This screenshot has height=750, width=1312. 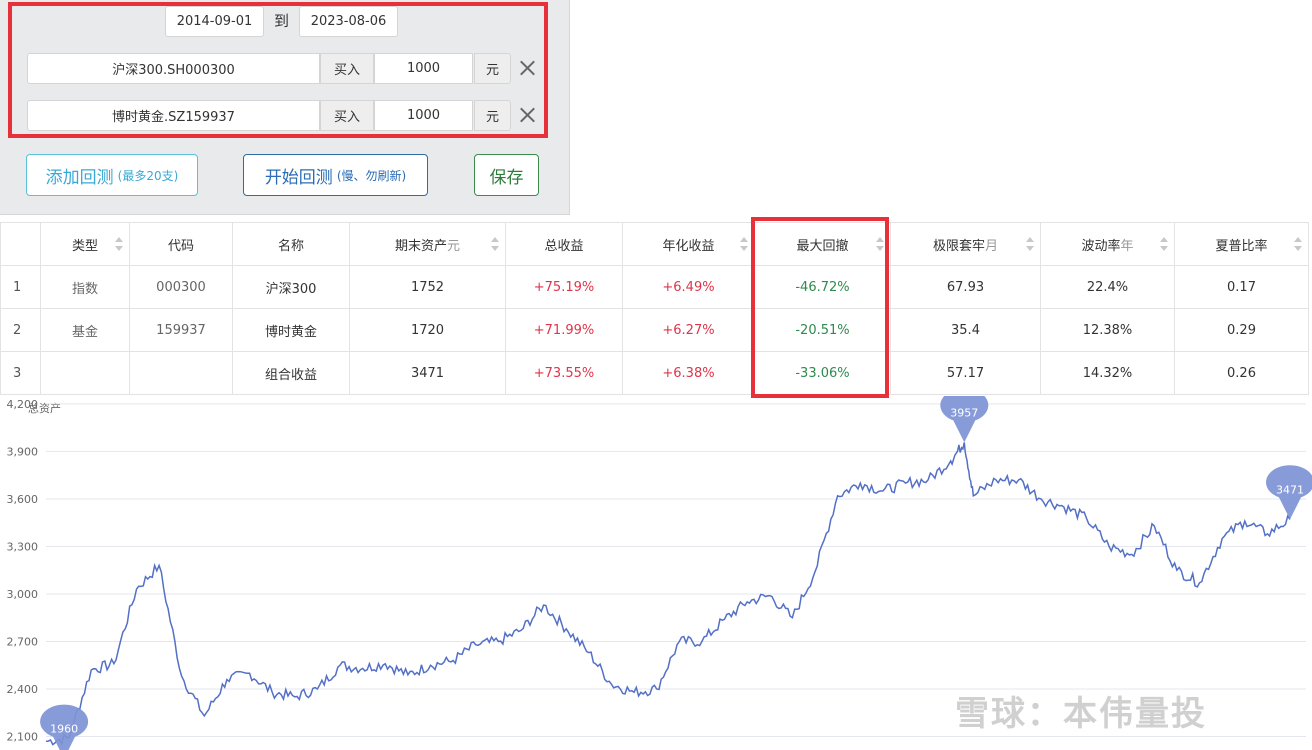 I want to click on cell-max-drawdown: -46.72%, so click(x=822, y=287).